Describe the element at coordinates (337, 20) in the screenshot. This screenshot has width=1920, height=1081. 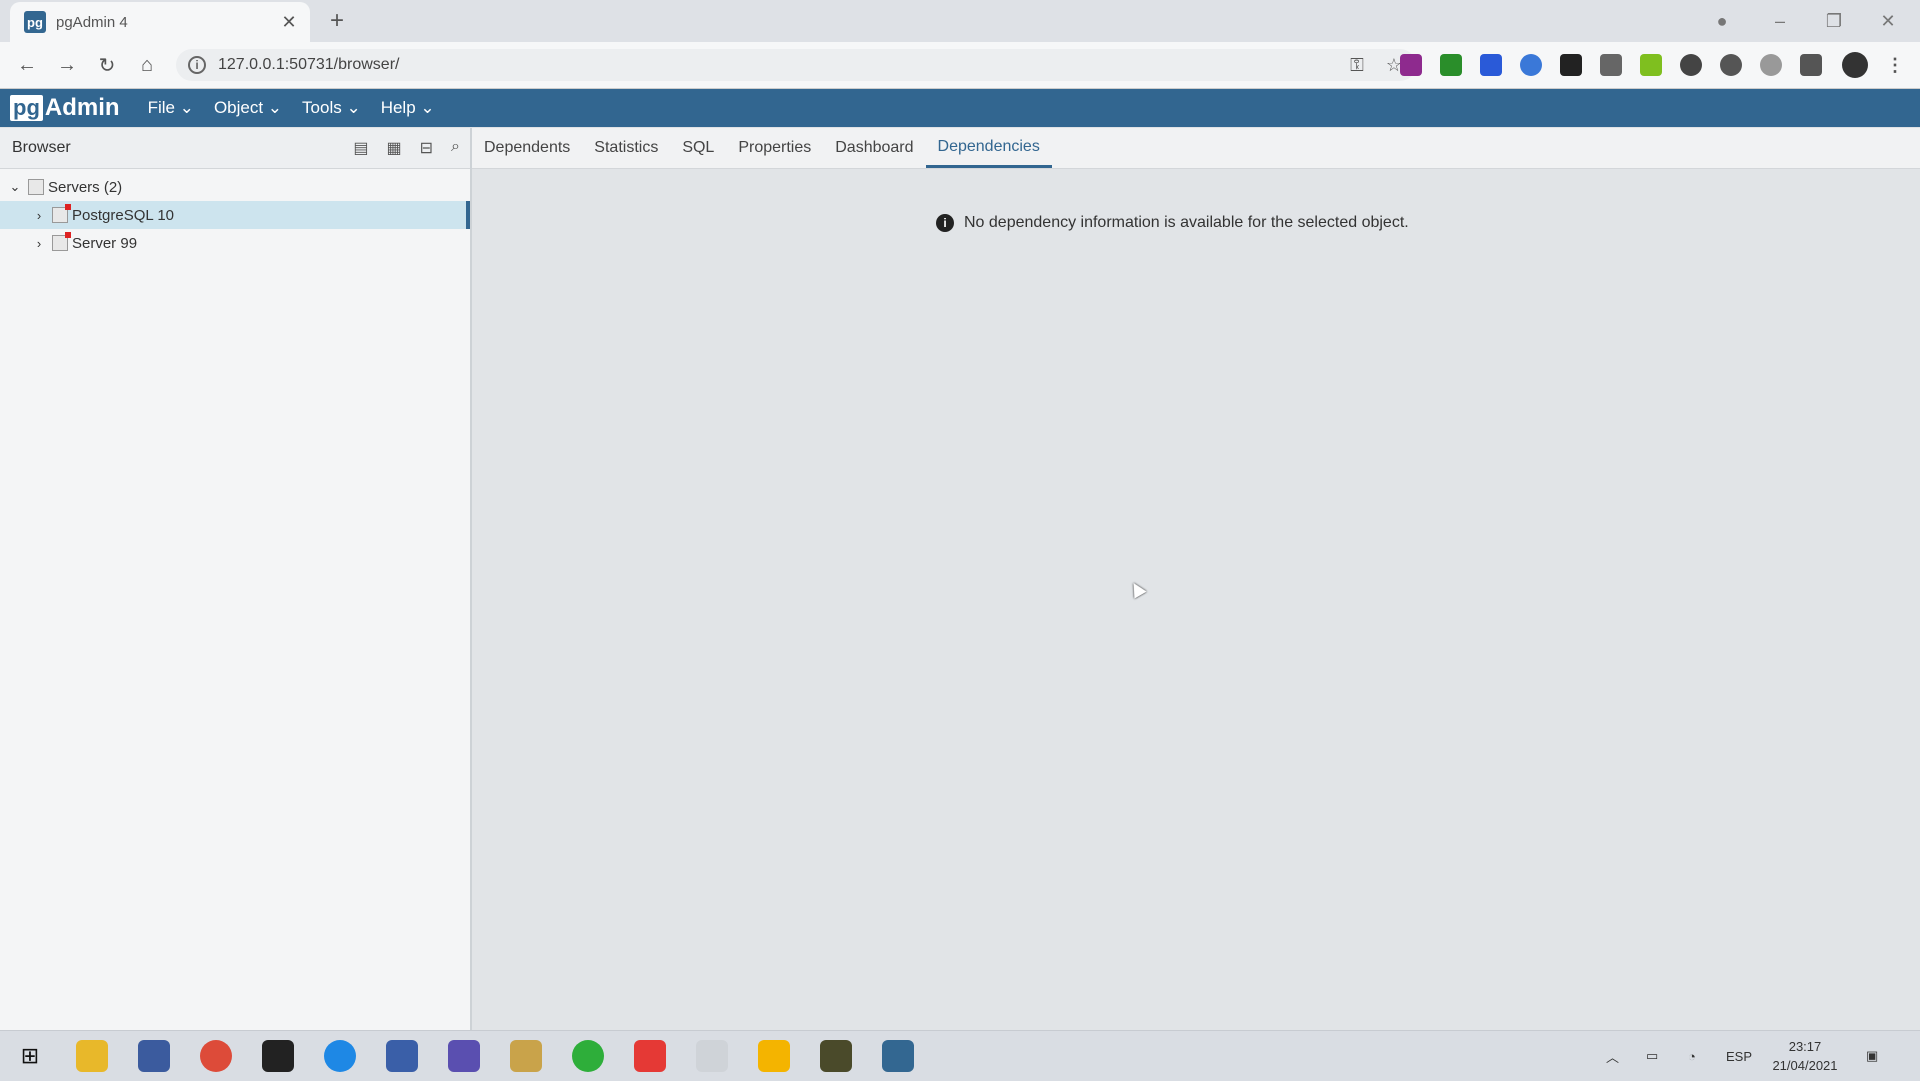
I see `new-tab-icon: +` at that location.